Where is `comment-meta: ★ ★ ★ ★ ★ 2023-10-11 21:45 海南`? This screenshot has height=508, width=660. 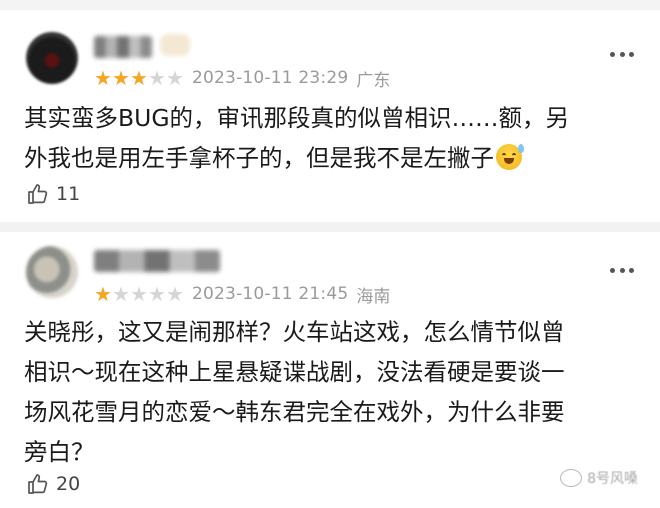 comment-meta: ★ ★ ★ ★ ★ 2023-10-11 21:45 海南 is located at coordinates (242, 295).